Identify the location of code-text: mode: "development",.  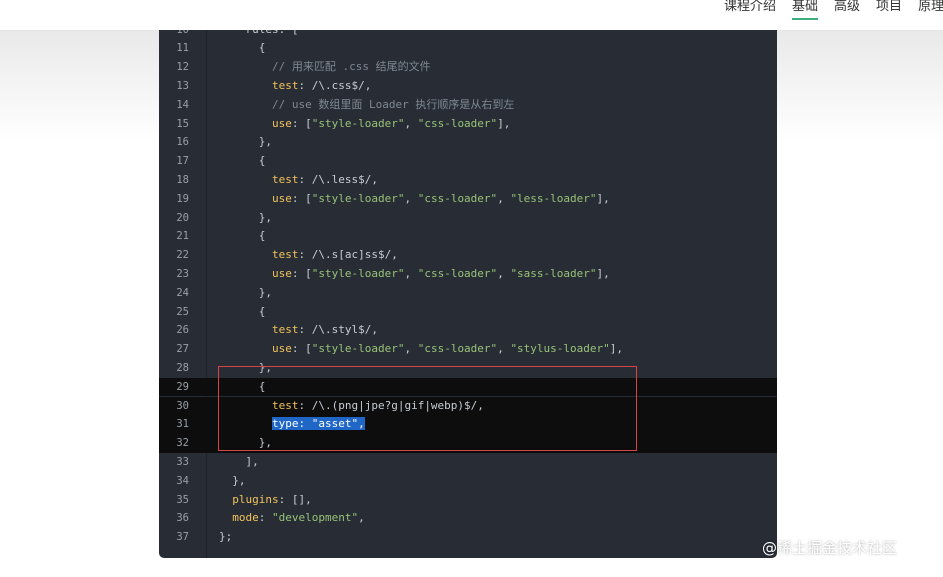
(292, 518).